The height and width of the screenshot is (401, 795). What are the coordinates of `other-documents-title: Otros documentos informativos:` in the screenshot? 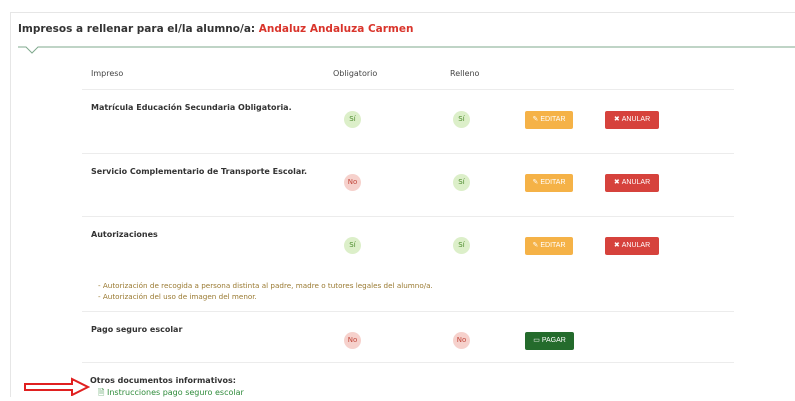 It's located at (163, 380).